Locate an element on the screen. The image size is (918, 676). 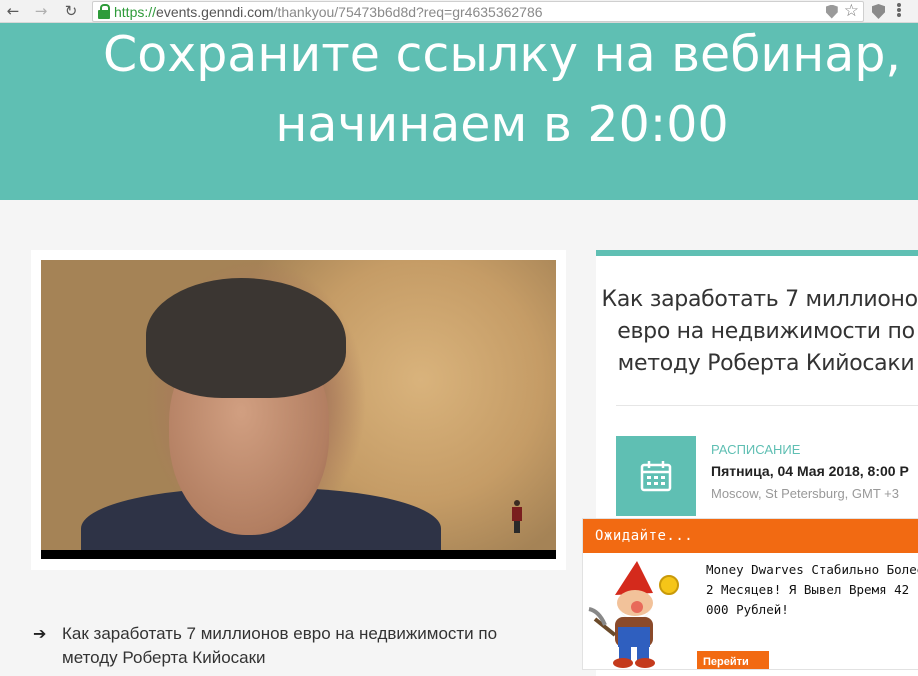
gnome-icon is located at coordinates (633, 614).